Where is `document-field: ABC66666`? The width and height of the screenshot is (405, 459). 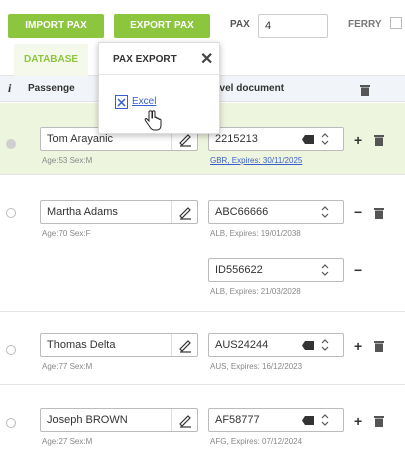
document-field: ABC66666 is located at coordinates (276, 212).